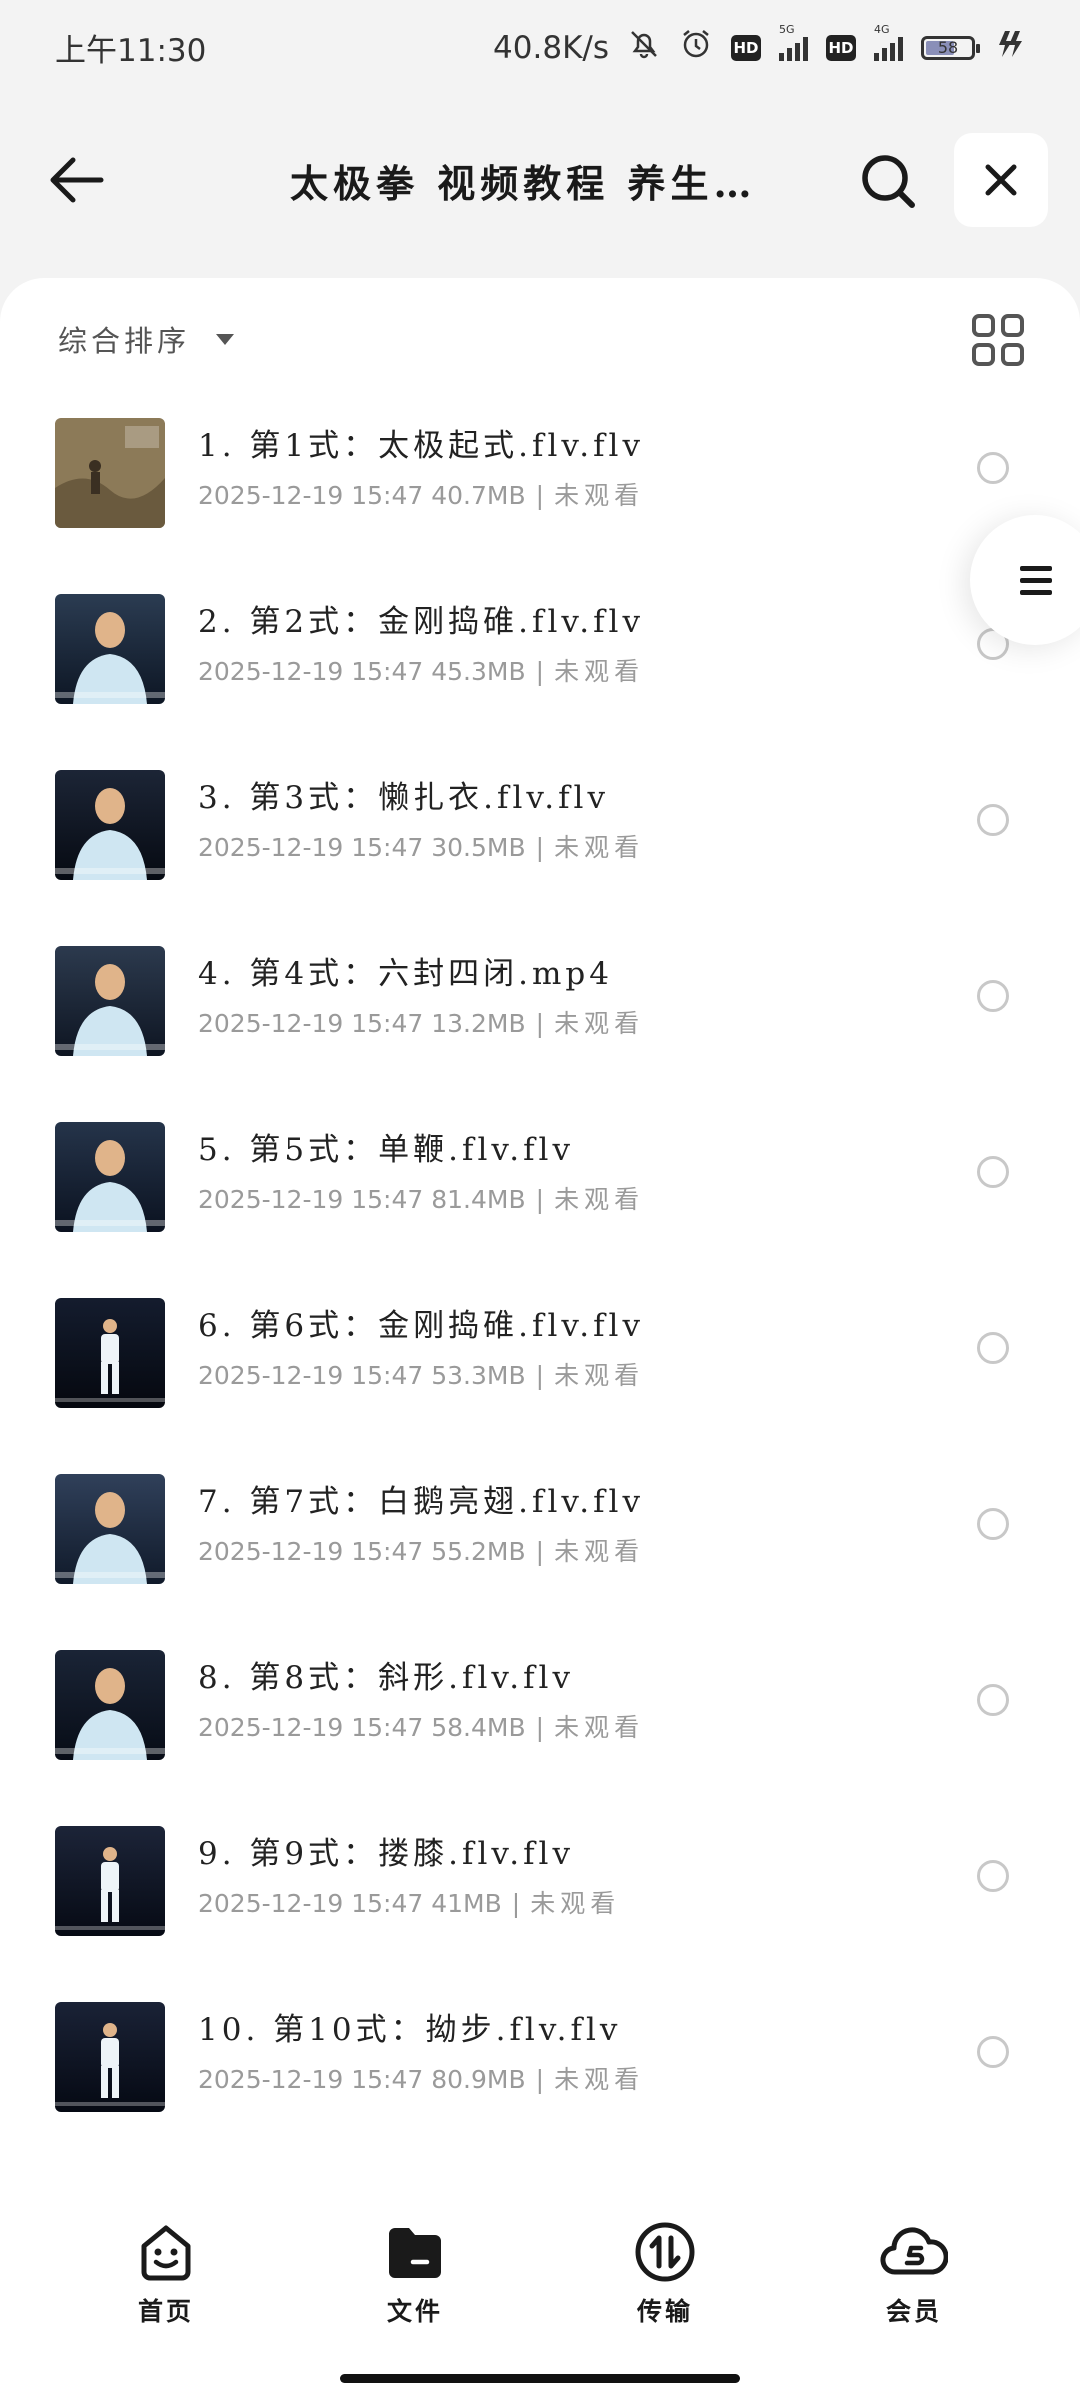 The height and width of the screenshot is (2400, 1080). What do you see at coordinates (124, 341) in the screenshot?
I see `sort-label: 综合排序` at bounding box center [124, 341].